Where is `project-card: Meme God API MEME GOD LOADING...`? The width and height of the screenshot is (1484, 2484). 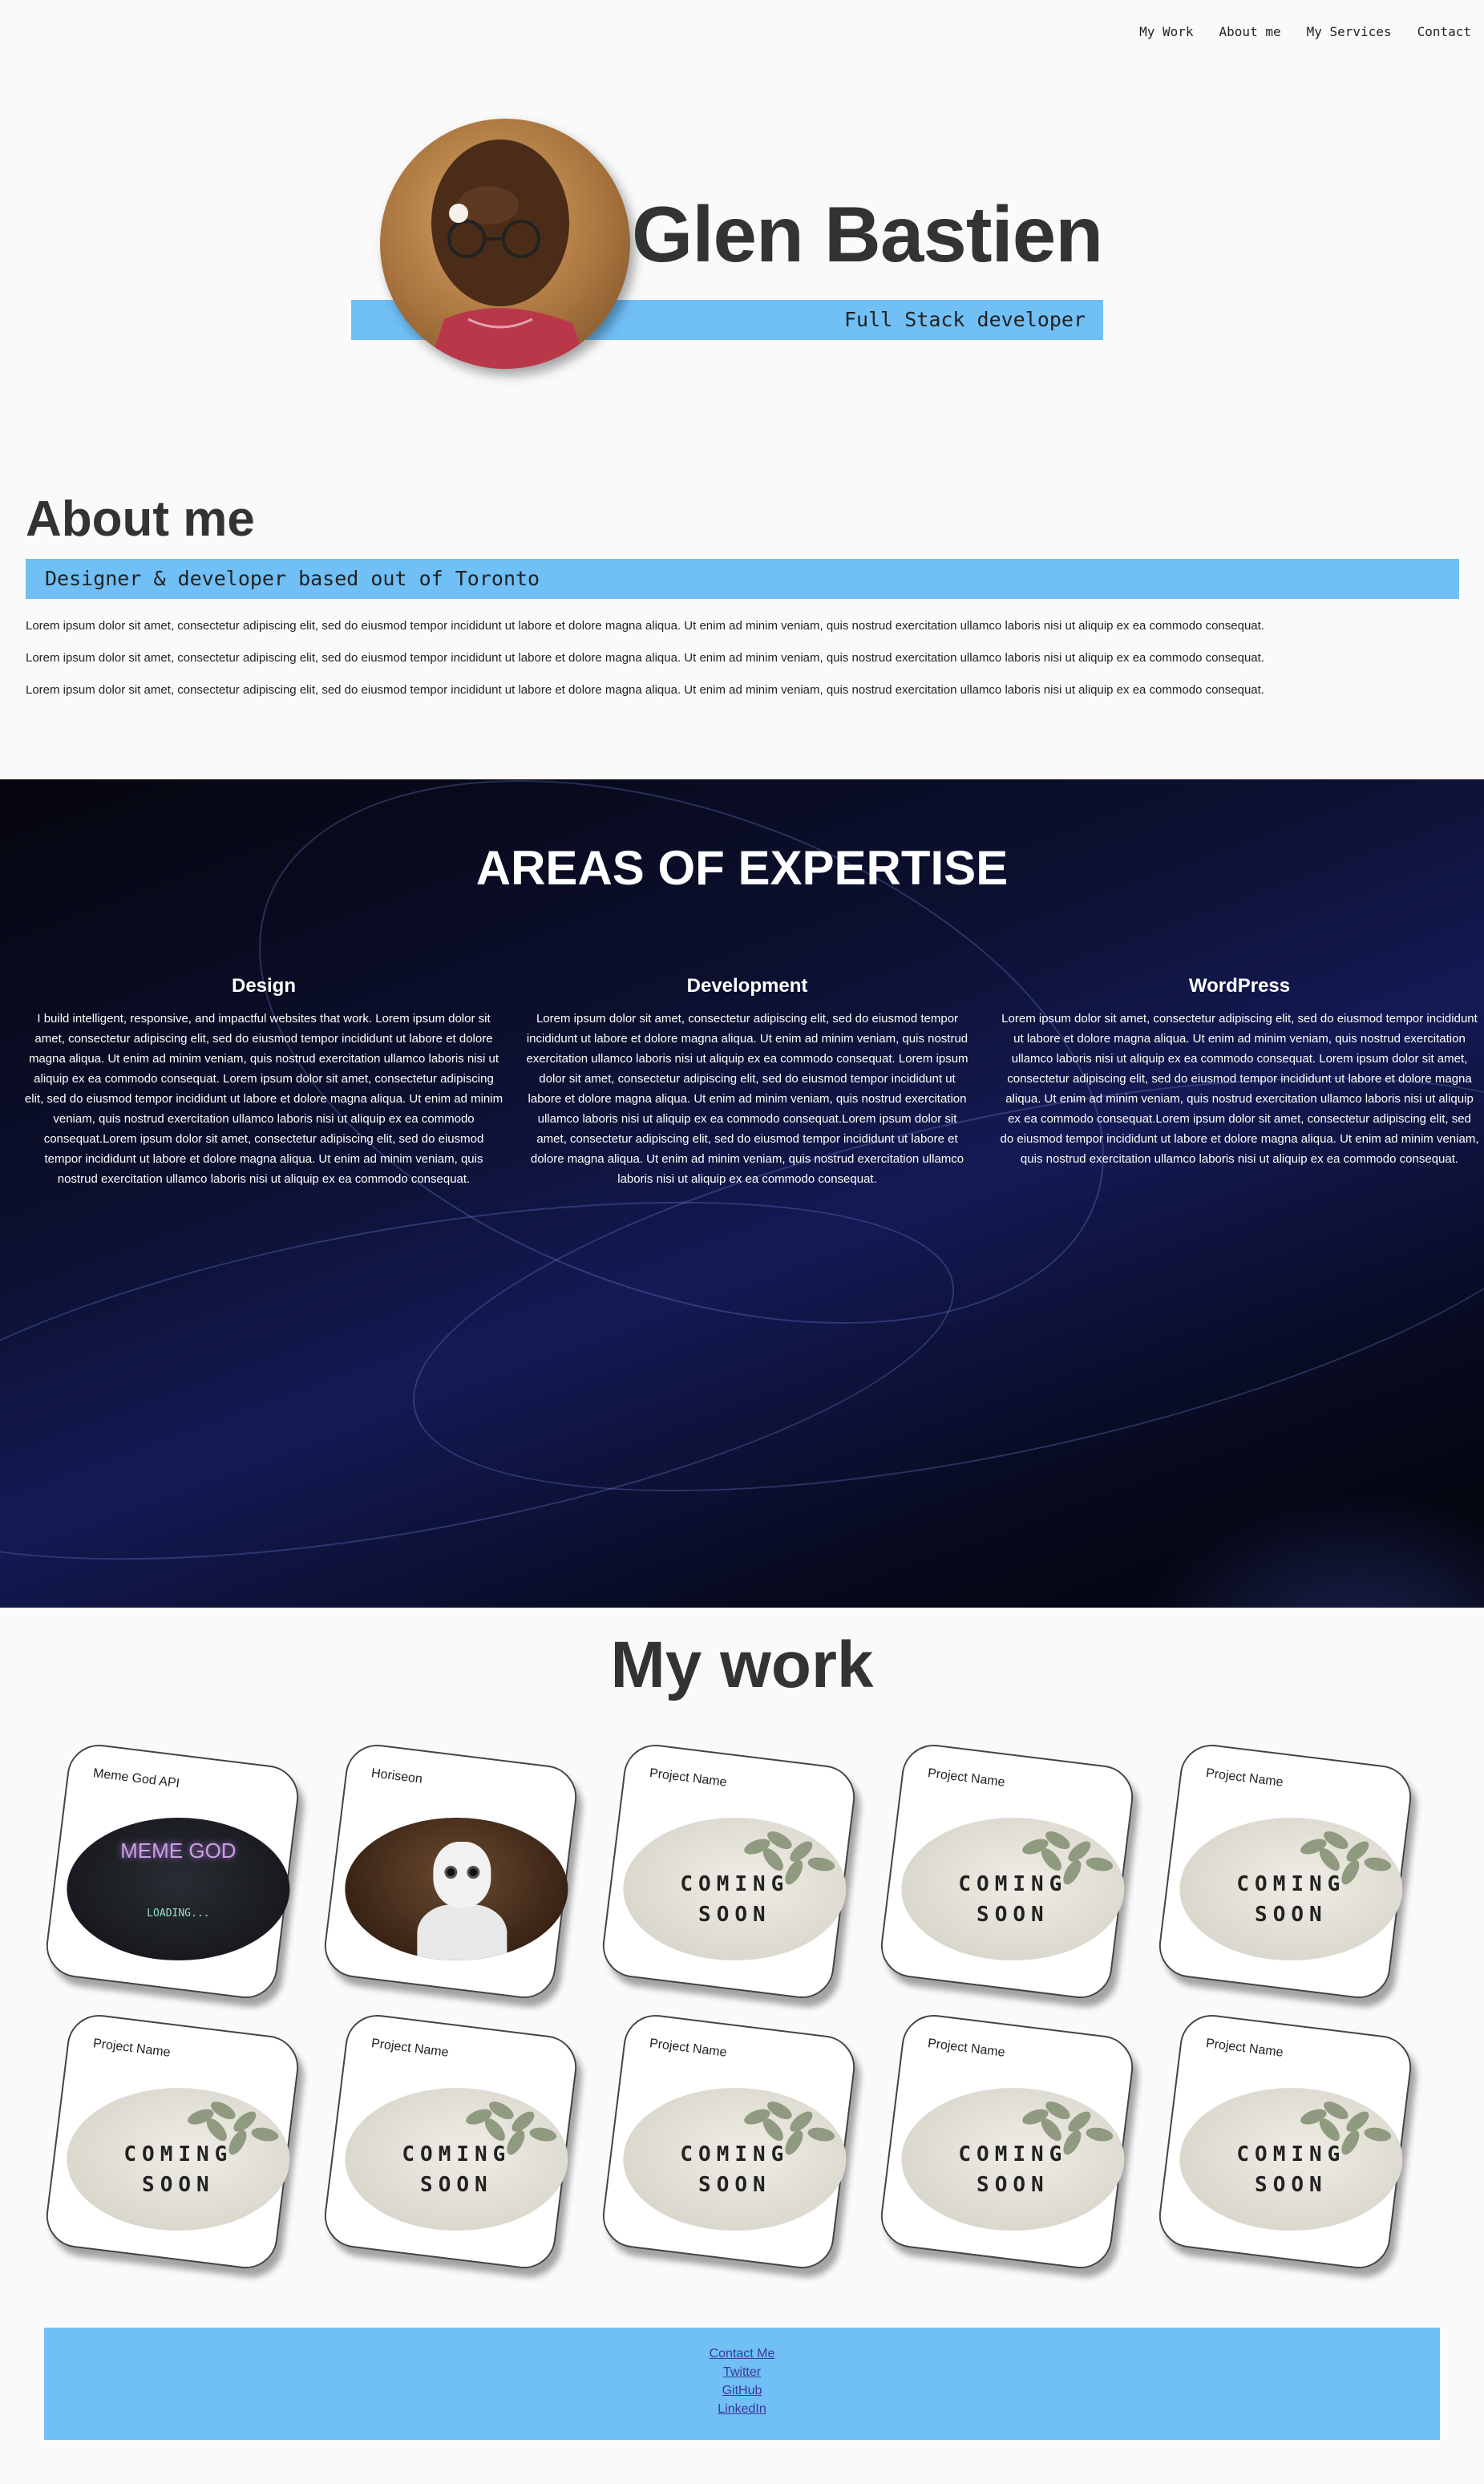
project-card: Meme God API MEME GOD LOADING... is located at coordinates (172, 1871).